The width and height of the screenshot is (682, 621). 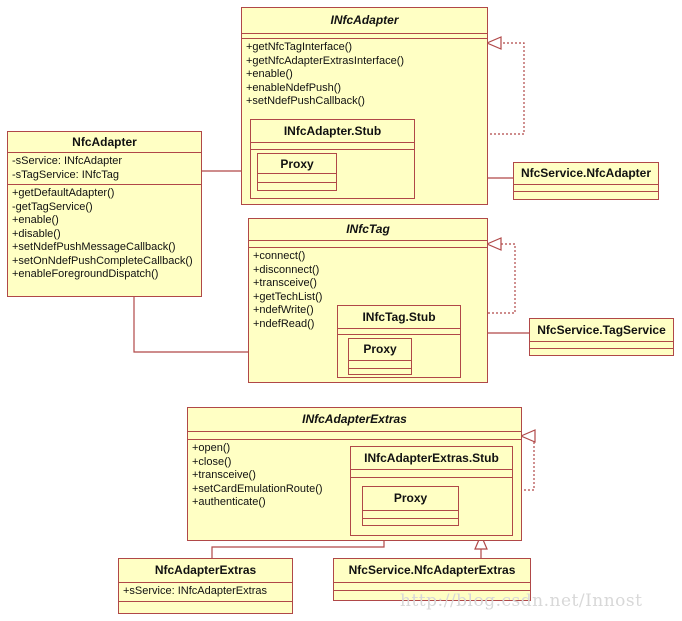 What do you see at coordinates (299, 47) in the screenshot?
I see `method: +getNfcTagInterface()` at bounding box center [299, 47].